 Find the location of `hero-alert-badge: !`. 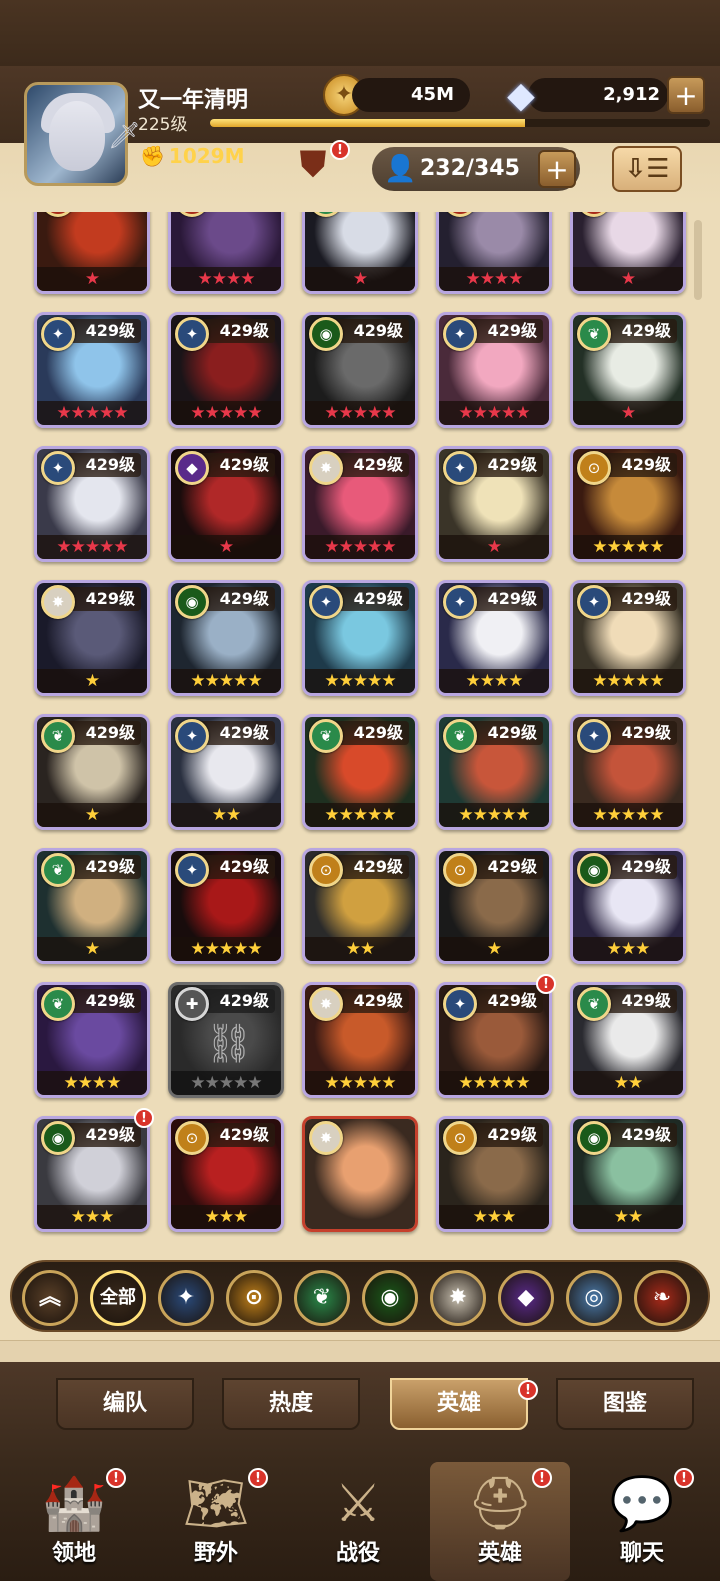

hero-alert-badge: ! is located at coordinates (144, 1118).